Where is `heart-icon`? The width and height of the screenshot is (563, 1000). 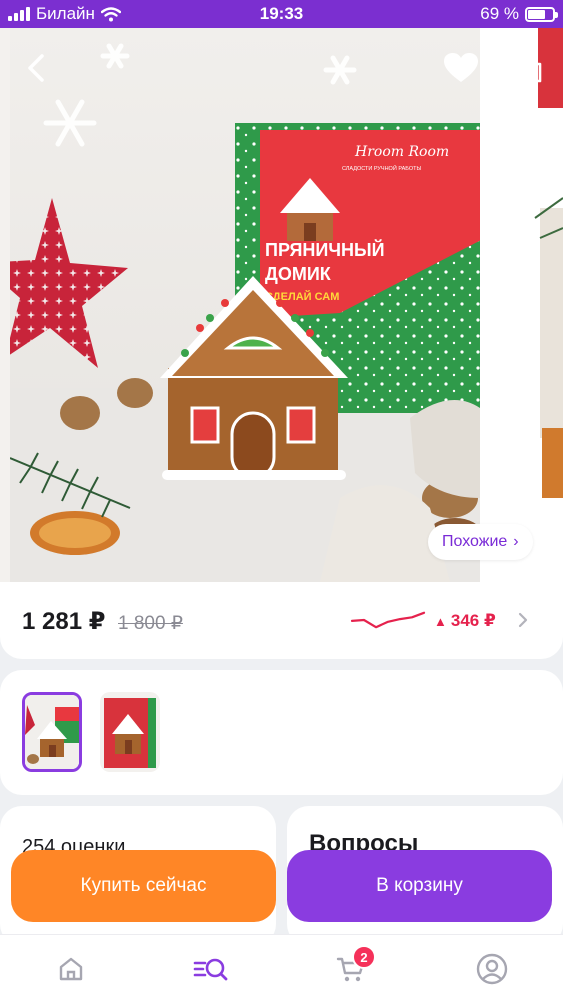 heart-icon is located at coordinates (461, 67).